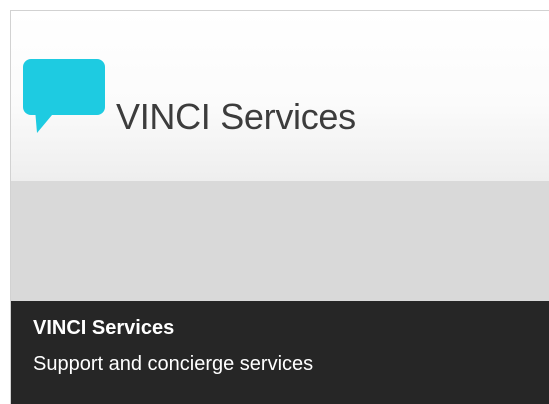 Image resolution: width=549 pixels, height=404 pixels. Describe the element at coordinates (64, 96) in the screenshot. I see `speech-bubble-icon` at that location.